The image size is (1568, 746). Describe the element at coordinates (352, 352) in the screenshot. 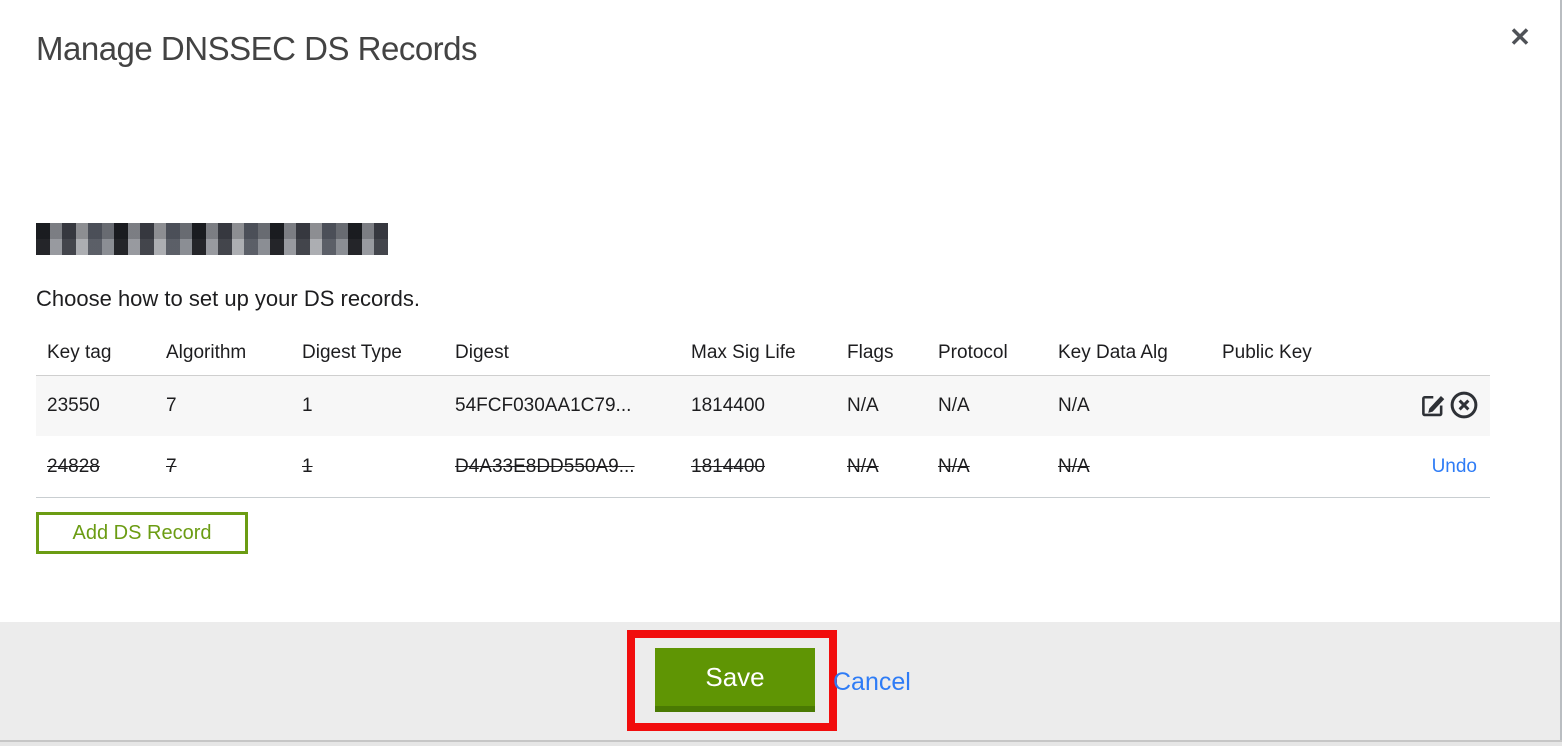

I see `column-header-digest-type: Digest Type` at that location.